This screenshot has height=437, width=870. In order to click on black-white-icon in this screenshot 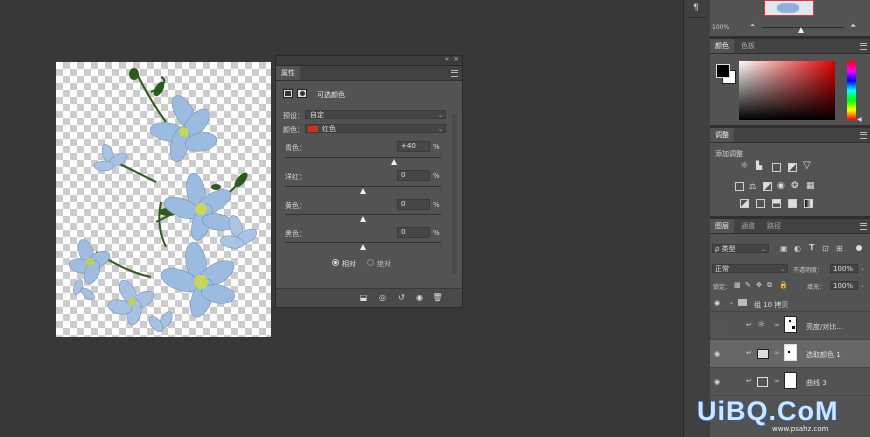, I will do `click(767, 187)`.